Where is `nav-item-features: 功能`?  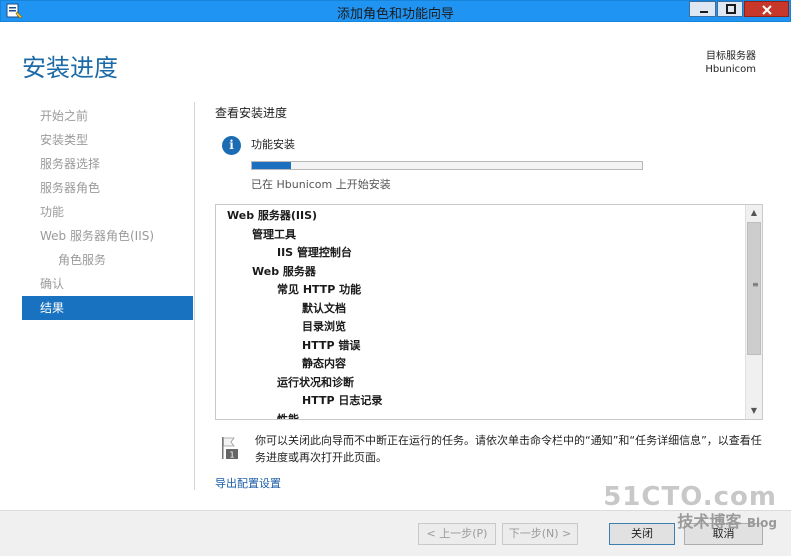 nav-item-features: 功能 is located at coordinates (52, 212).